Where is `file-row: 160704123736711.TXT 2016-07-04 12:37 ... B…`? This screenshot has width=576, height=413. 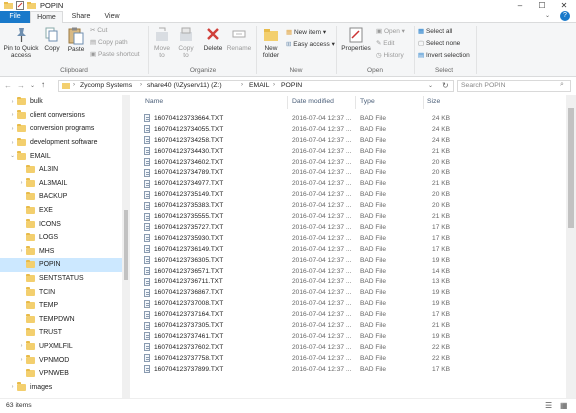 file-row: 160704123736711.TXT 2016-07-04 12:37 ... B… is located at coordinates (297, 282).